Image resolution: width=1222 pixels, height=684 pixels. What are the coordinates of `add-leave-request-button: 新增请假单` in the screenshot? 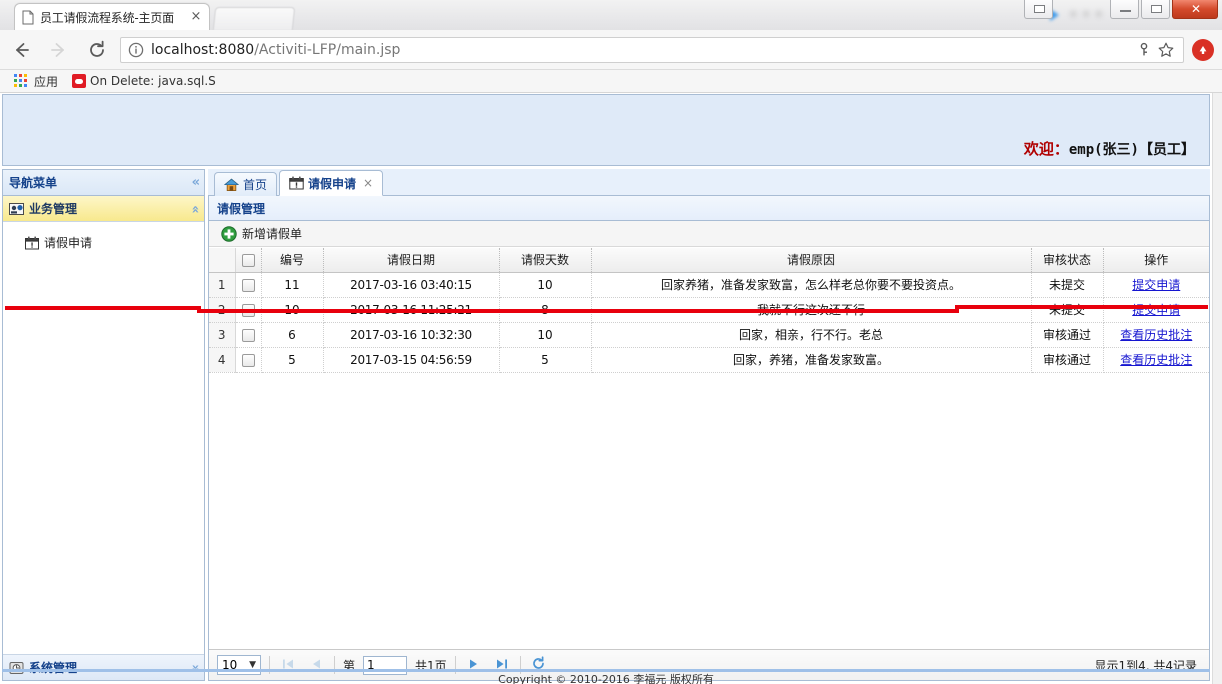 It's located at (261, 233).